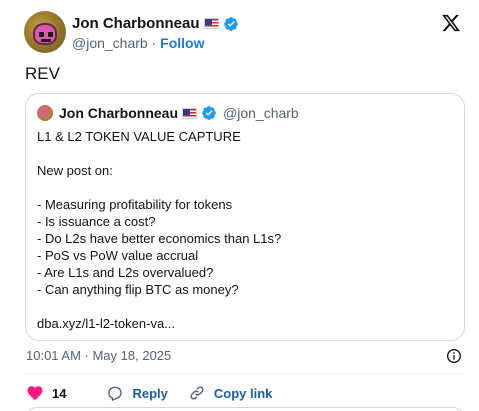  What do you see at coordinates (115, 393) in the screenshot?
I see `reply-icon` at bounding box center [115, 393].